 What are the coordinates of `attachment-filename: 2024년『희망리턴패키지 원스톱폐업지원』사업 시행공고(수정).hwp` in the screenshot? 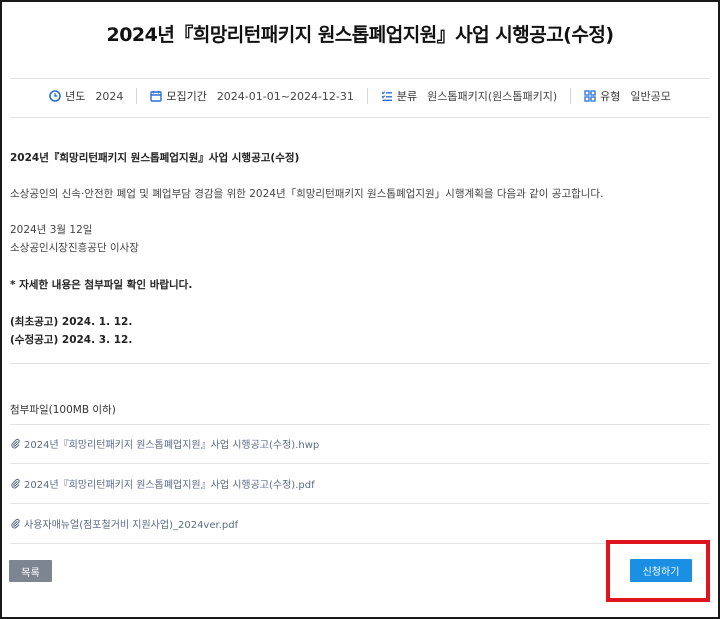 It's located at (171, 443).